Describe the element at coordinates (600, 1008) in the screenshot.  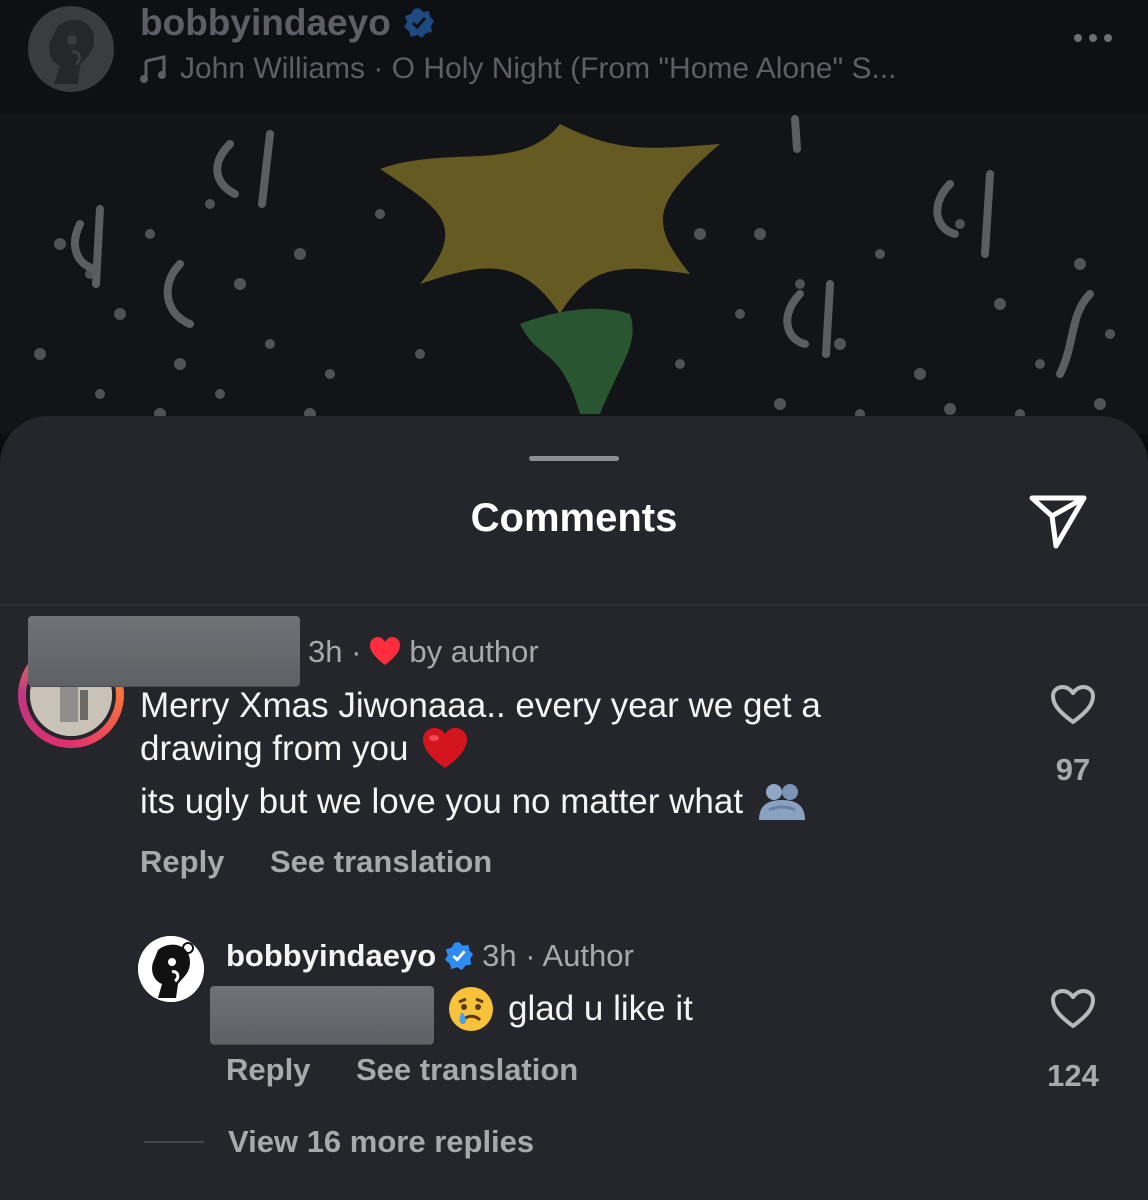
I see `reply-text: glad u like it` at that location.